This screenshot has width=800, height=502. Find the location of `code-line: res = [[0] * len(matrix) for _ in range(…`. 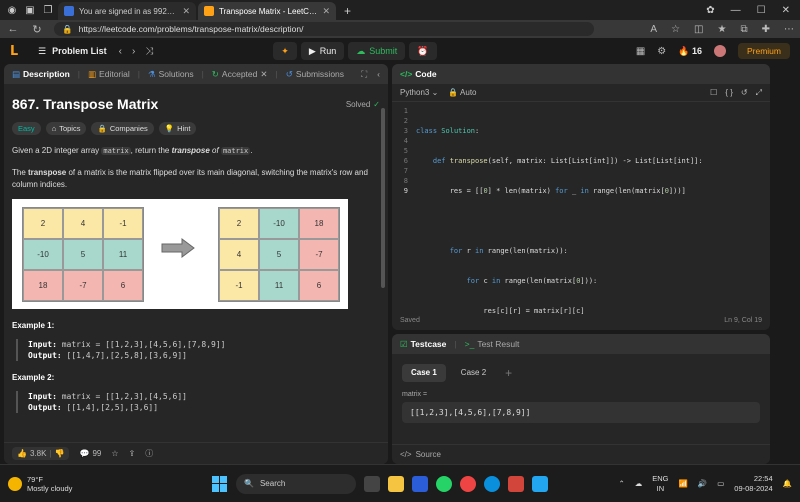

code-line: res = [[0] * len(matrix) for _ in range(… is located at coordinates (559, 191).